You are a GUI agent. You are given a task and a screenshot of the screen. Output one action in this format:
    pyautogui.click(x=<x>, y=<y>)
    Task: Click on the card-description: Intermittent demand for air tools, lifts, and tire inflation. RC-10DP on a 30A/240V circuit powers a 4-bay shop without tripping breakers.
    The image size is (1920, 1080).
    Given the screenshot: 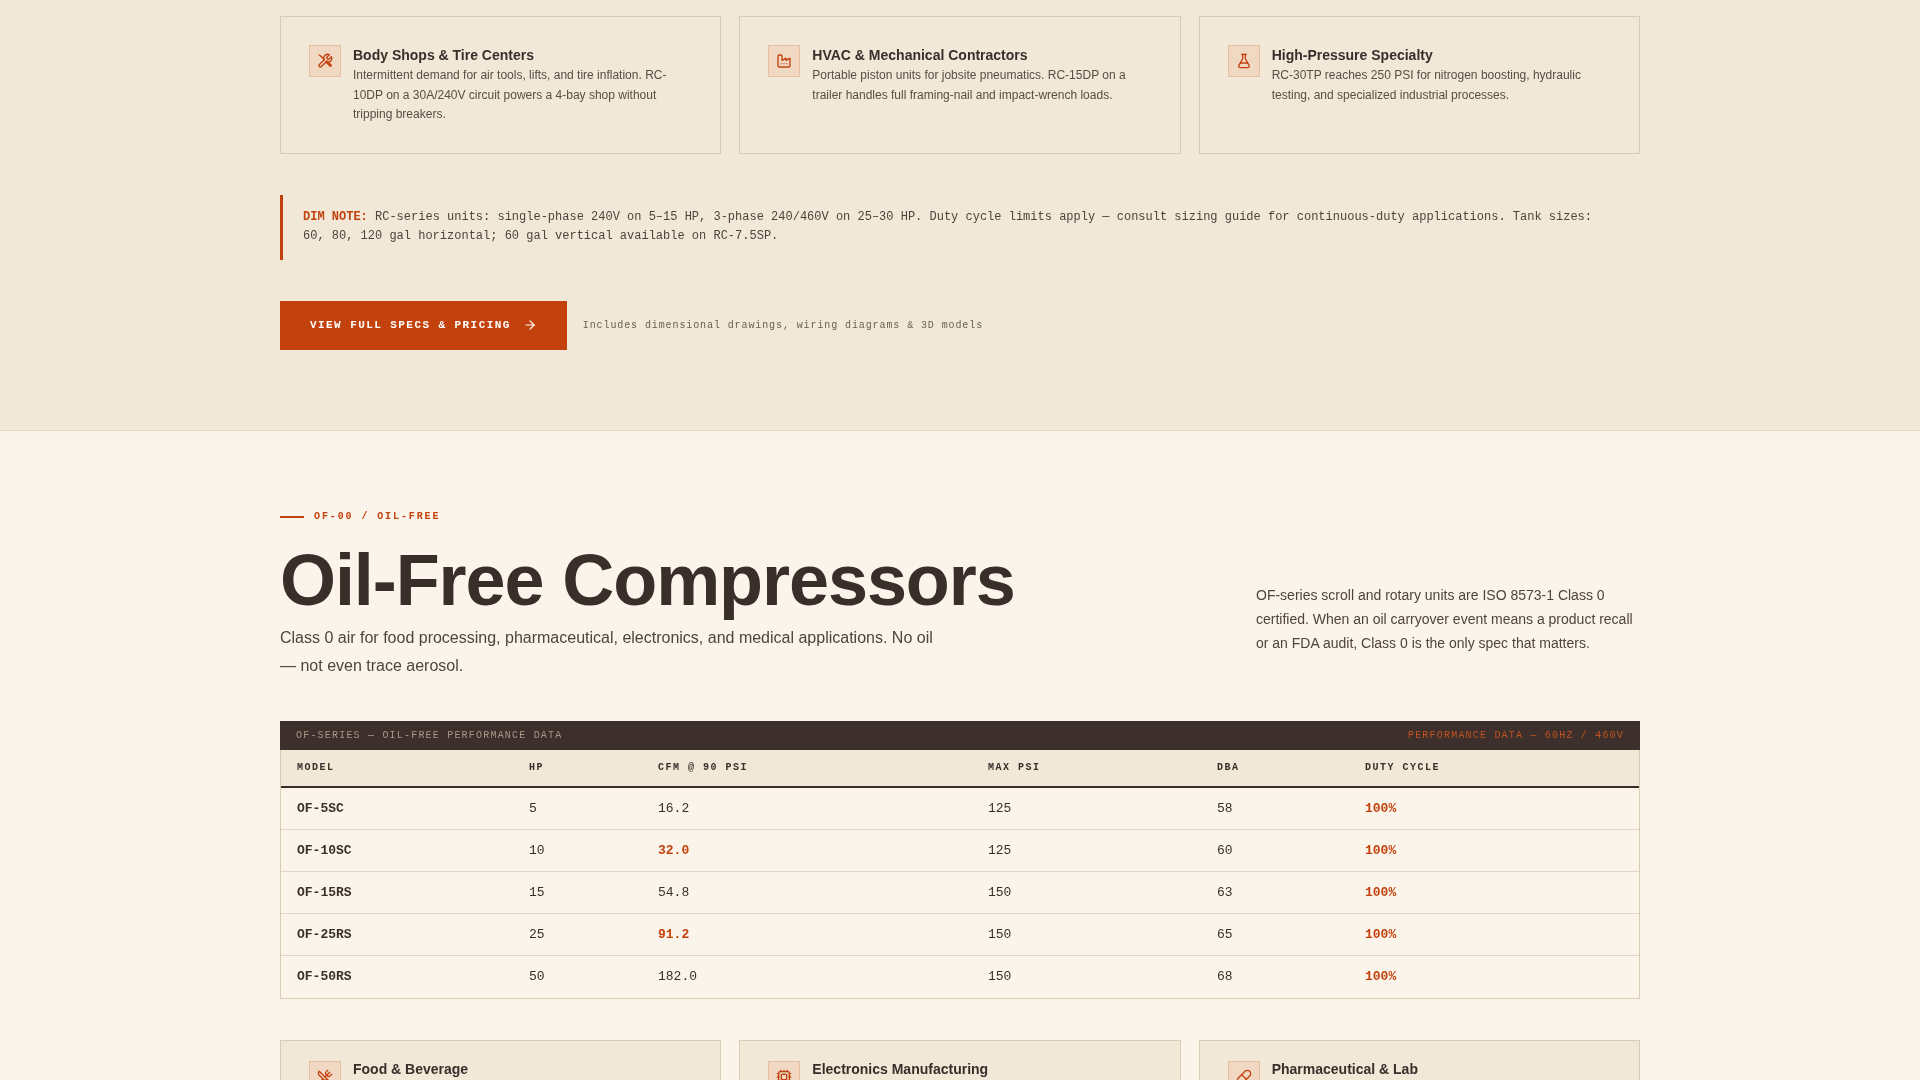 What is the action you would take?
    pyautogui.click(x=510, y=95)
    